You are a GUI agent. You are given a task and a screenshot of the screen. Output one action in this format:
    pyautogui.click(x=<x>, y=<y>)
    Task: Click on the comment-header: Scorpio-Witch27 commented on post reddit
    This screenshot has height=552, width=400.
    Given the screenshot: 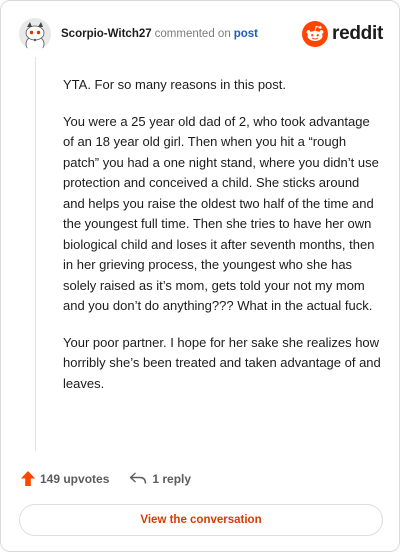 What is the action you would take?
    pyautogui.click(x=201, y=34)
    